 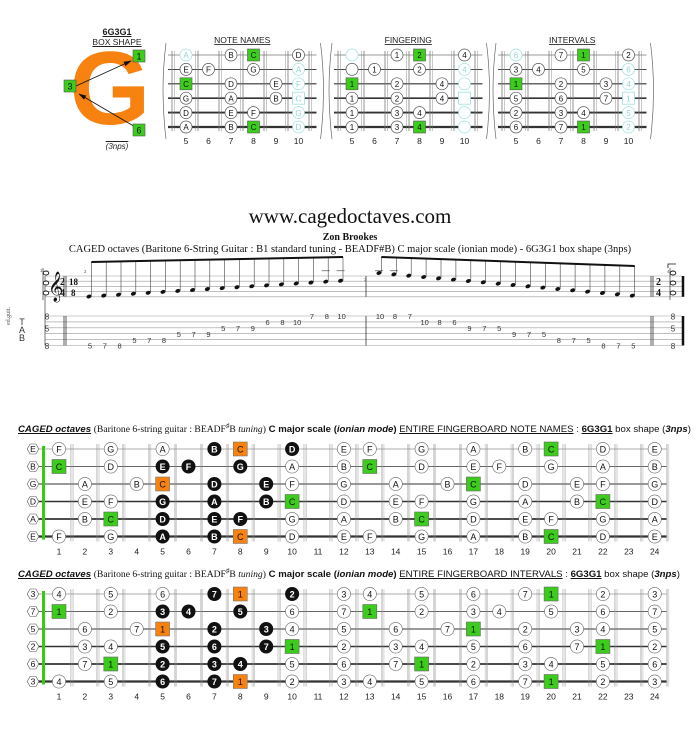 I want to click on open-string-label: G, so click(x=33, y=484).